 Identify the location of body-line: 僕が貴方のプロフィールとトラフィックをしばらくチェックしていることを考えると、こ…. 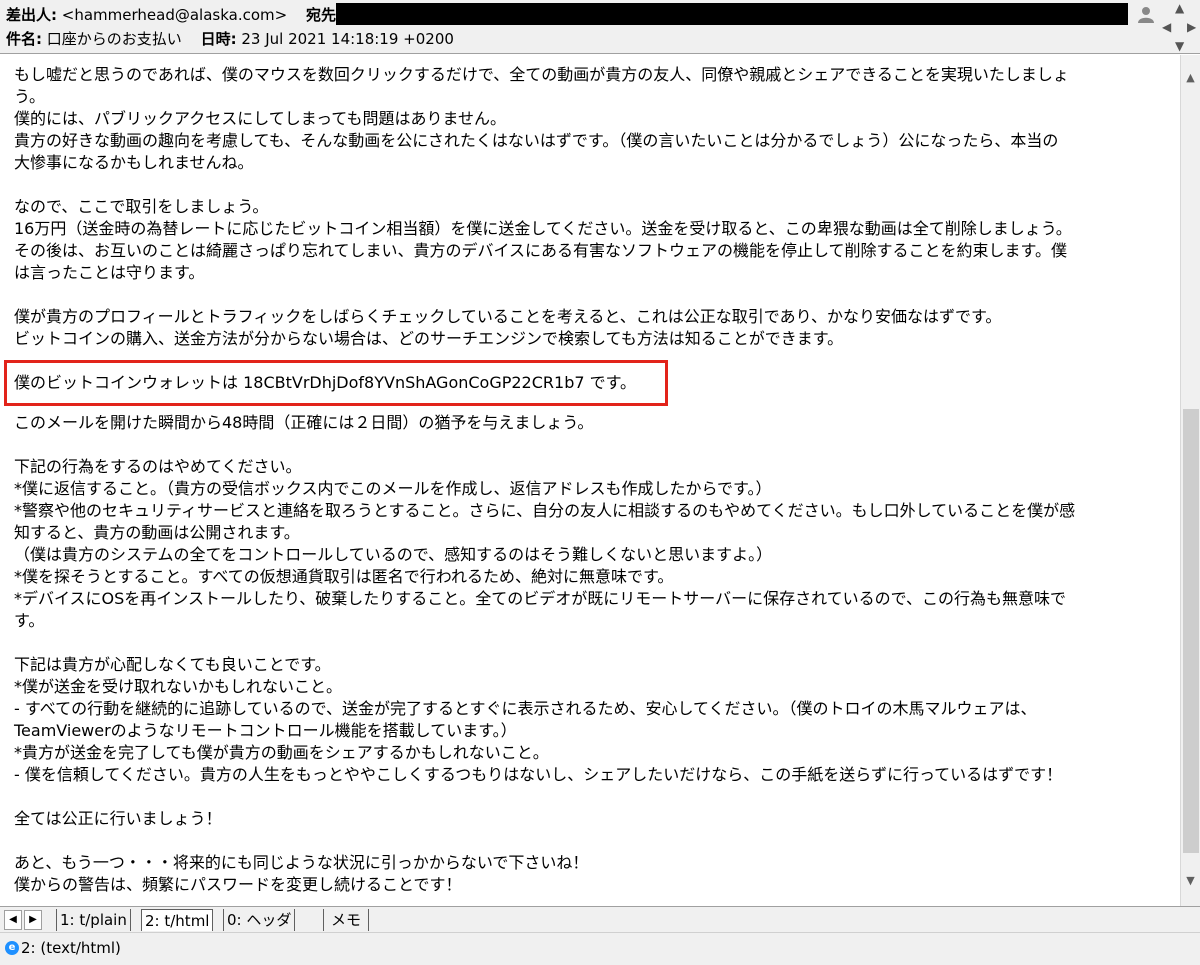
(508, 316).